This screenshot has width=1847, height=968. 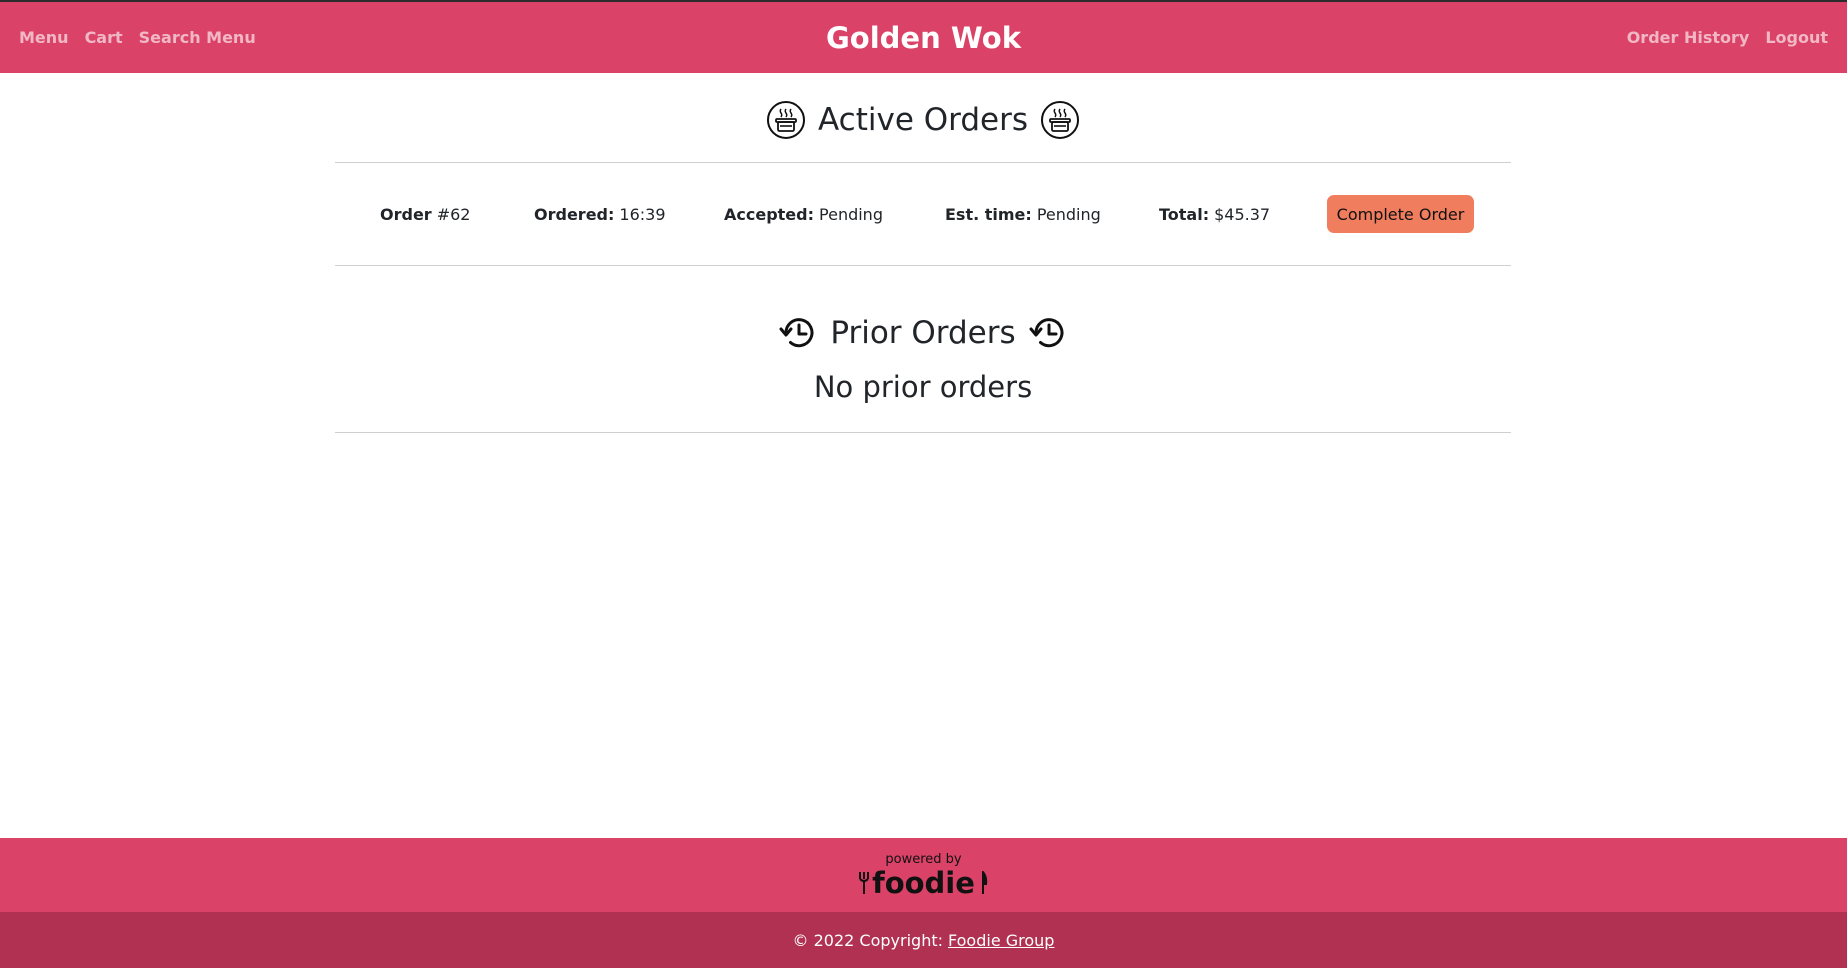 I want to click on brand-container: Golden Wok, so click(x=923, y=37).